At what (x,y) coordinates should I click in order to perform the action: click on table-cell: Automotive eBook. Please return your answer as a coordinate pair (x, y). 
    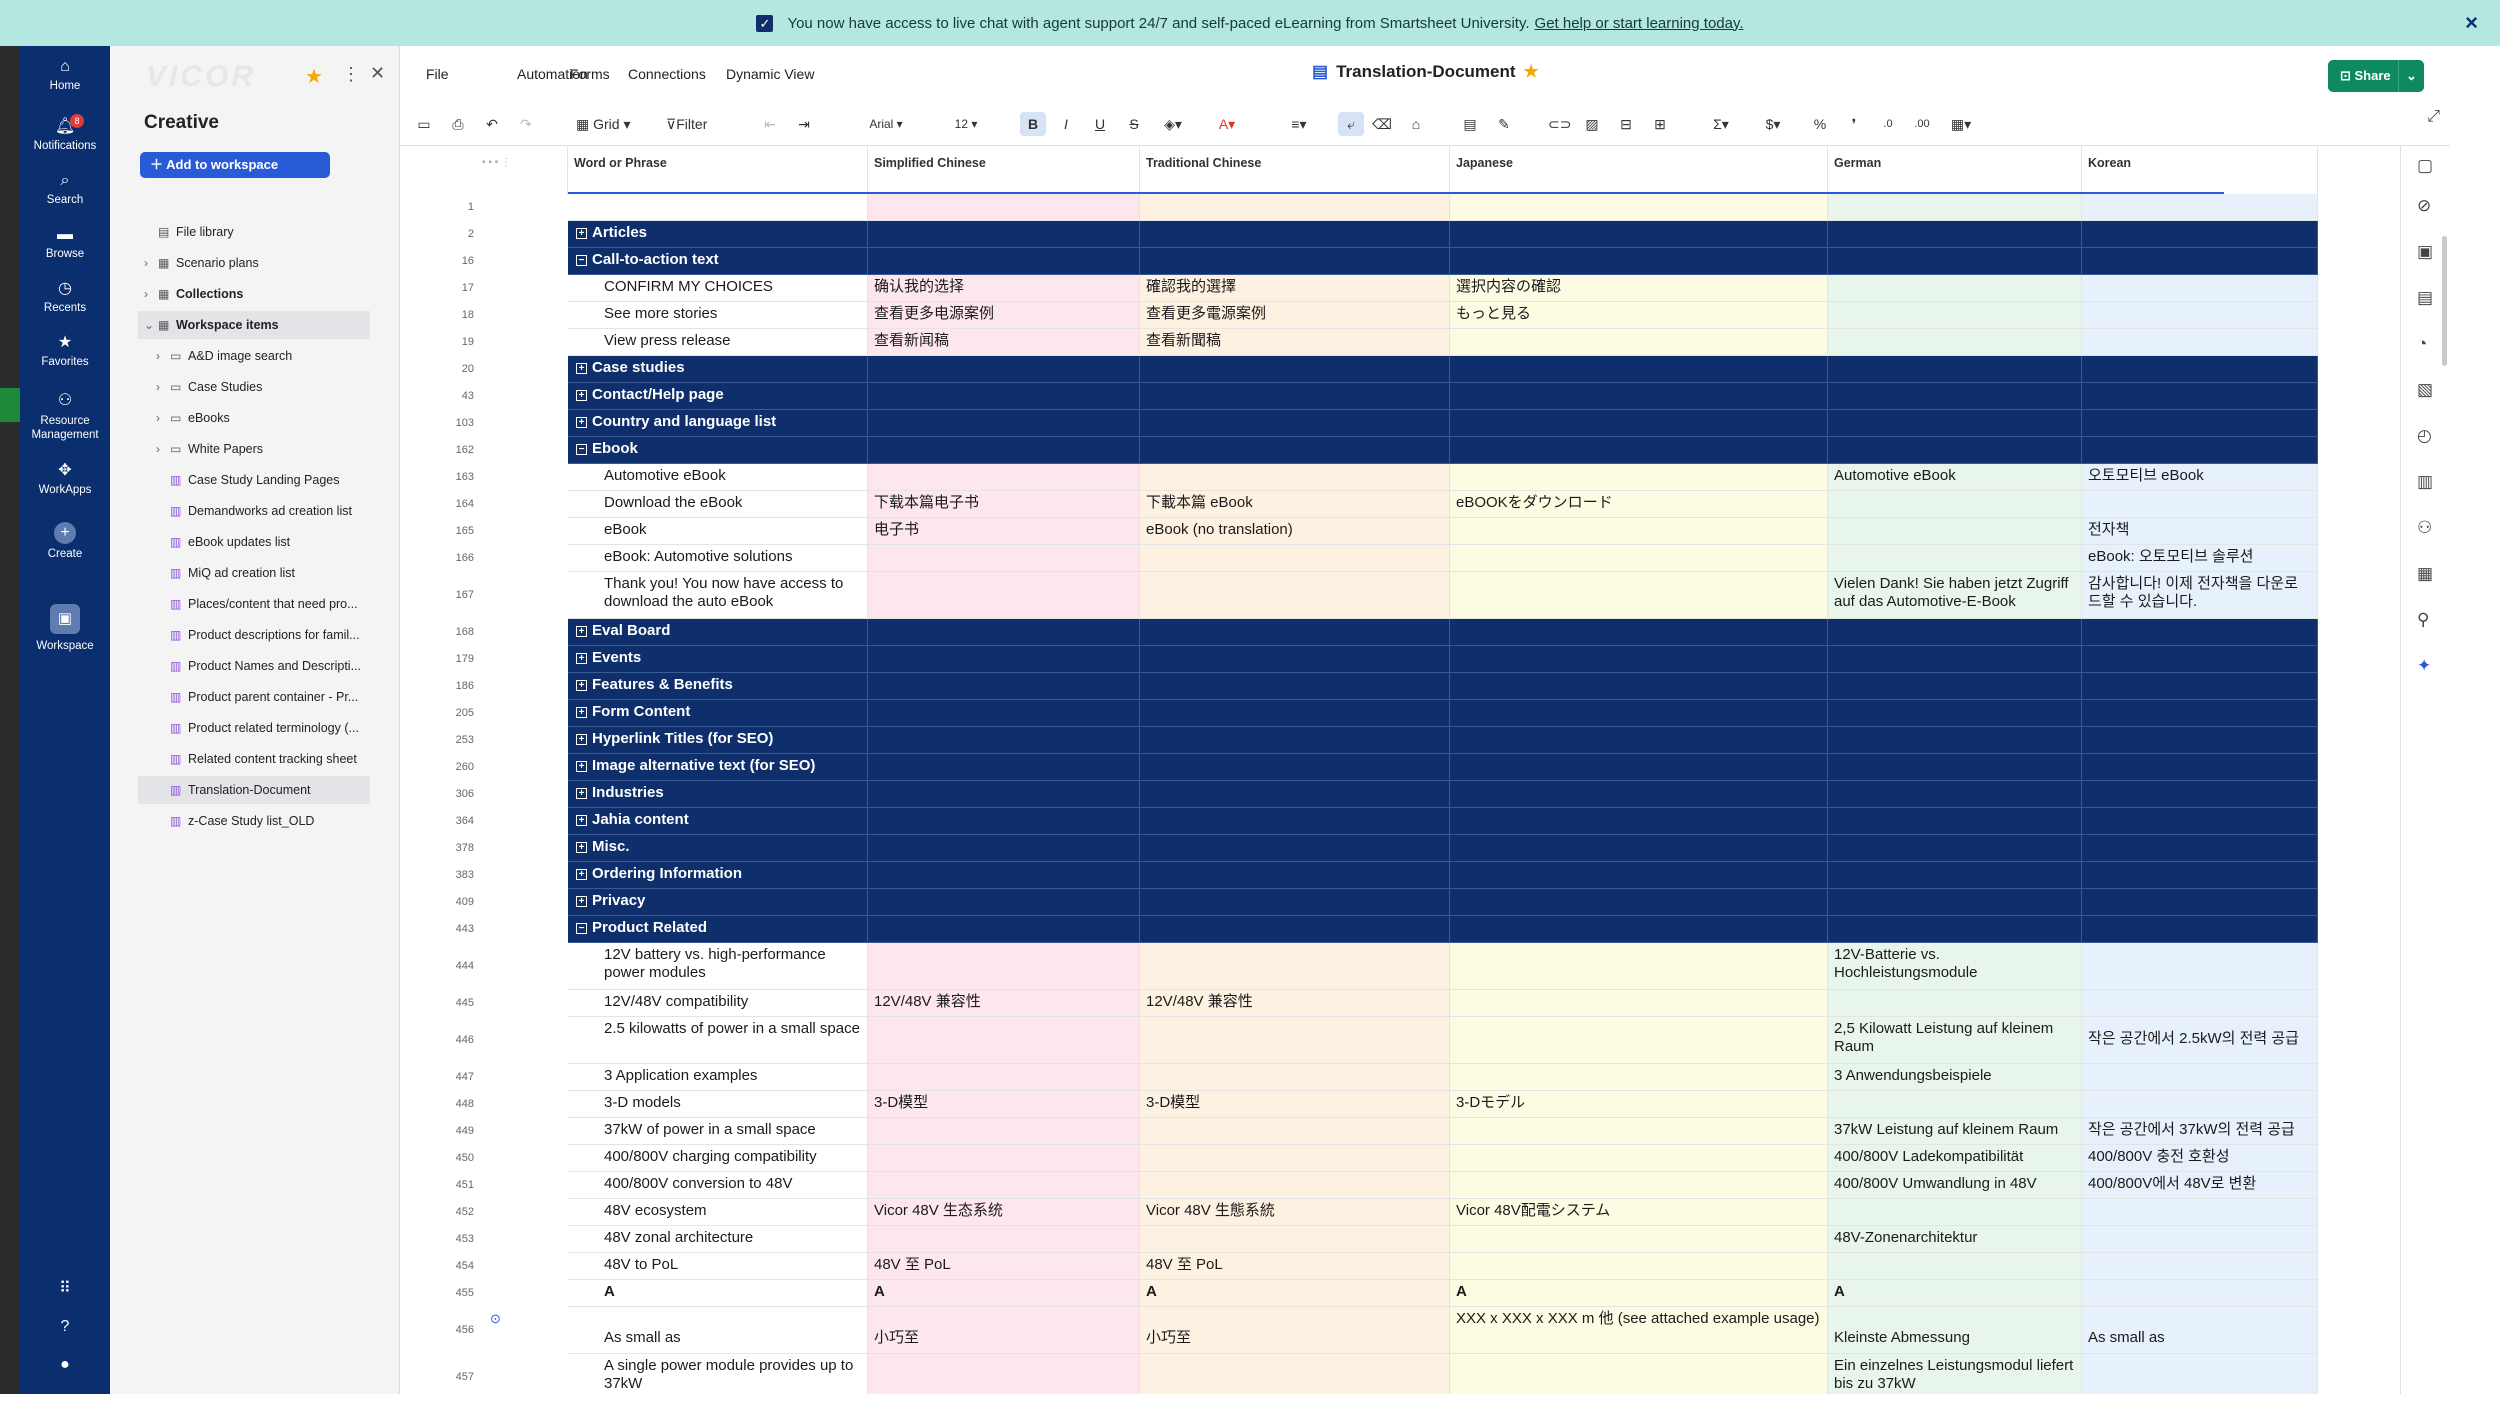
    Looking at the image, I should click on (1955, 477).